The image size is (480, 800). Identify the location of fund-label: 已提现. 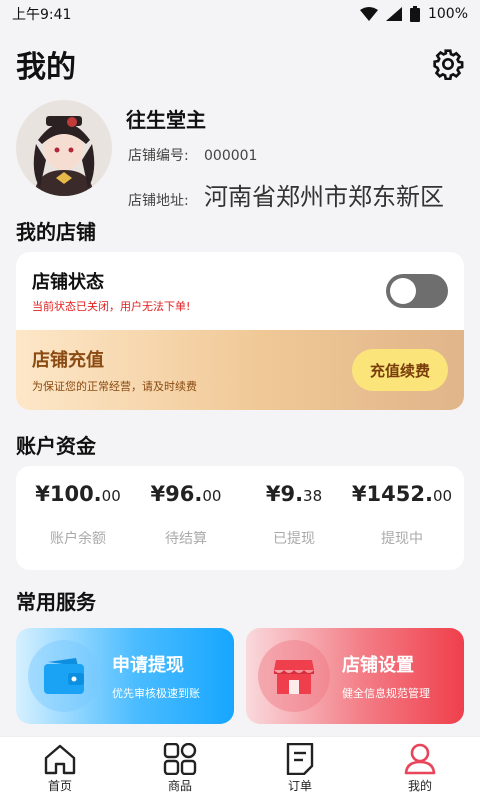
(294, 539).